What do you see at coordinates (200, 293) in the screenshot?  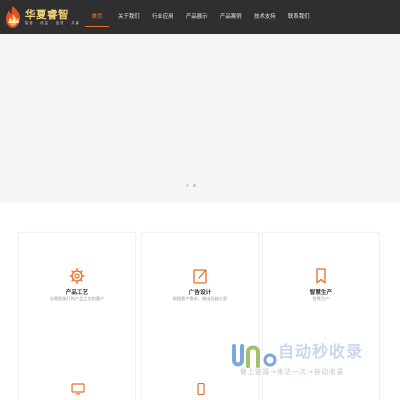 I see `feature-title: 广告设计` at bounding box center [200, 293].